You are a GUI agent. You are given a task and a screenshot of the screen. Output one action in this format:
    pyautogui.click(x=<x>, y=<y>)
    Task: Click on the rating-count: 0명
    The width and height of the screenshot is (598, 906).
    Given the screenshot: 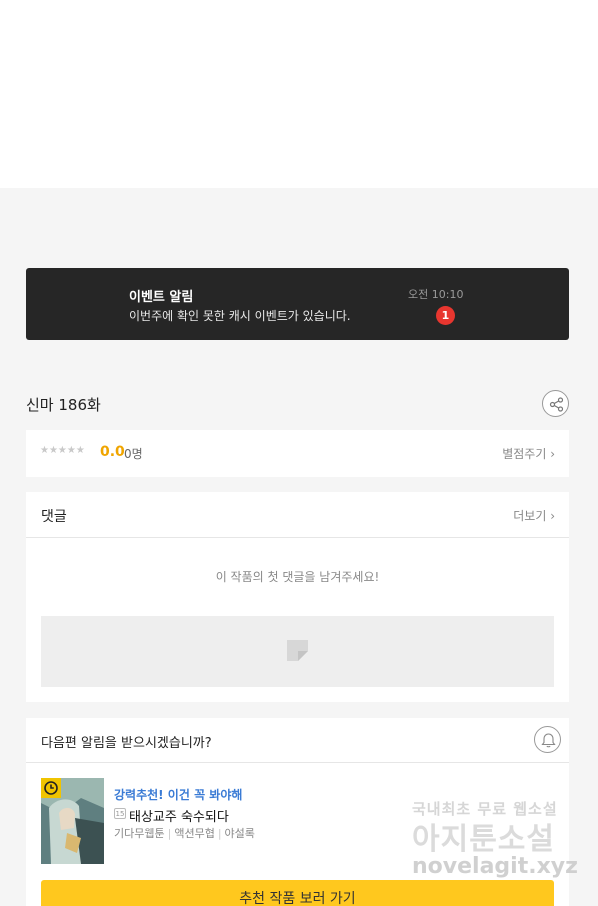 What is the action you would take?
    pyautogui.click(x=133, y=454)
    